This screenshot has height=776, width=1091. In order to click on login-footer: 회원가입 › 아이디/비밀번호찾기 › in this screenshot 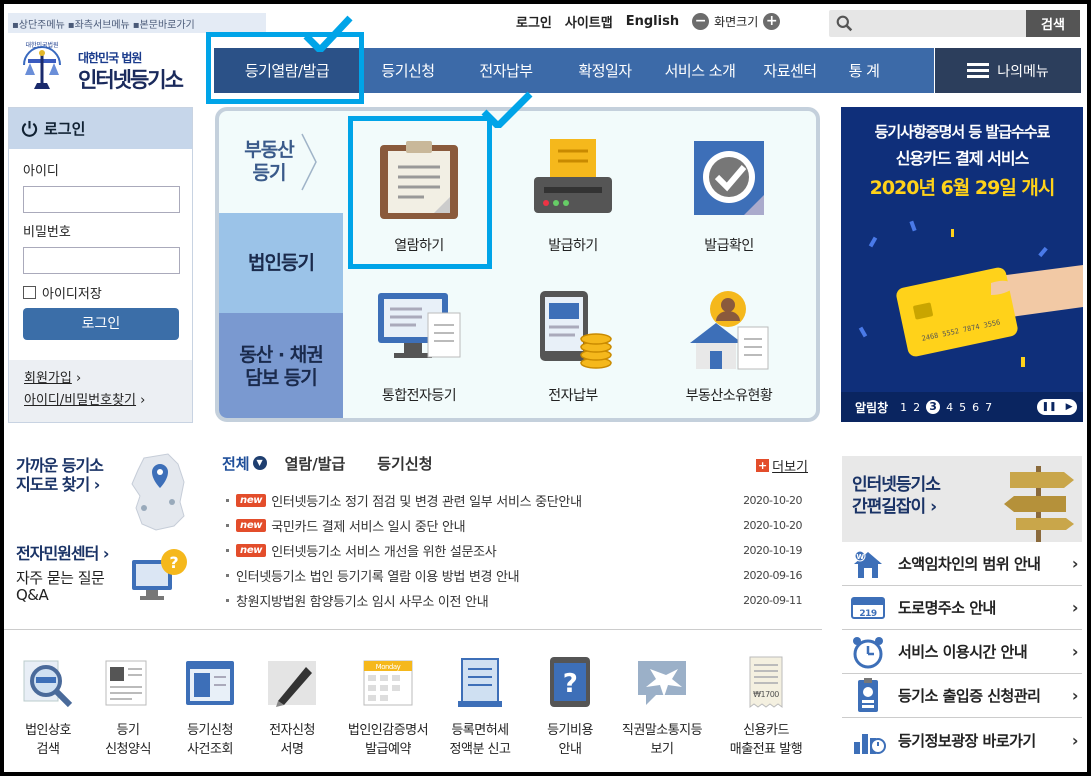, I will do `click(100, 391)`.